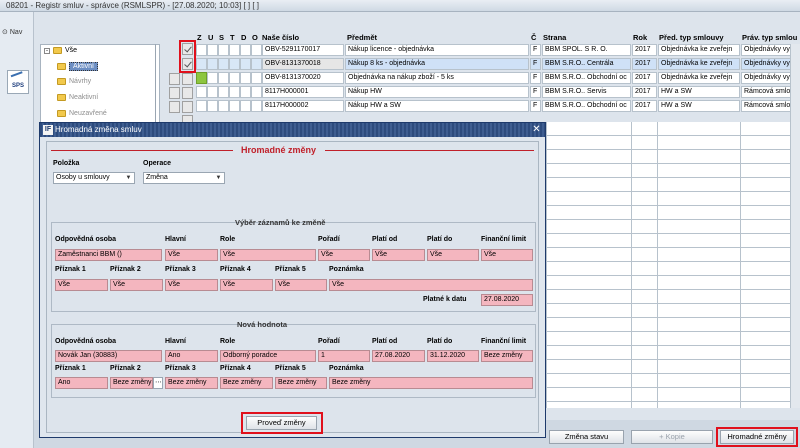 The height and width of the screenshot is (448, 800). I want to click on close-icon: ✕, so click(536, 129).